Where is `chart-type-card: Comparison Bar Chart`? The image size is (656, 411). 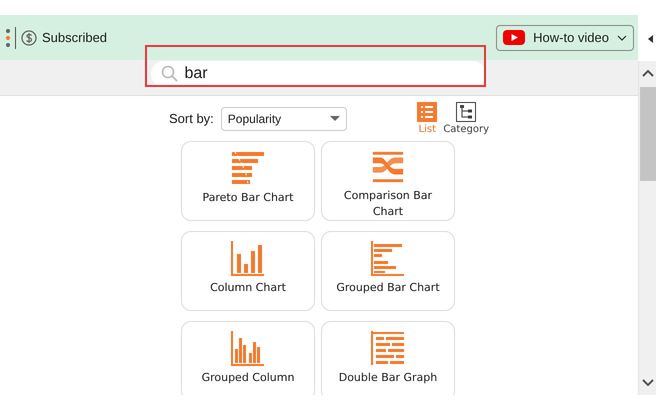
chart-type-card: Comparison Bar Chart is located at coordinates (388, 181).